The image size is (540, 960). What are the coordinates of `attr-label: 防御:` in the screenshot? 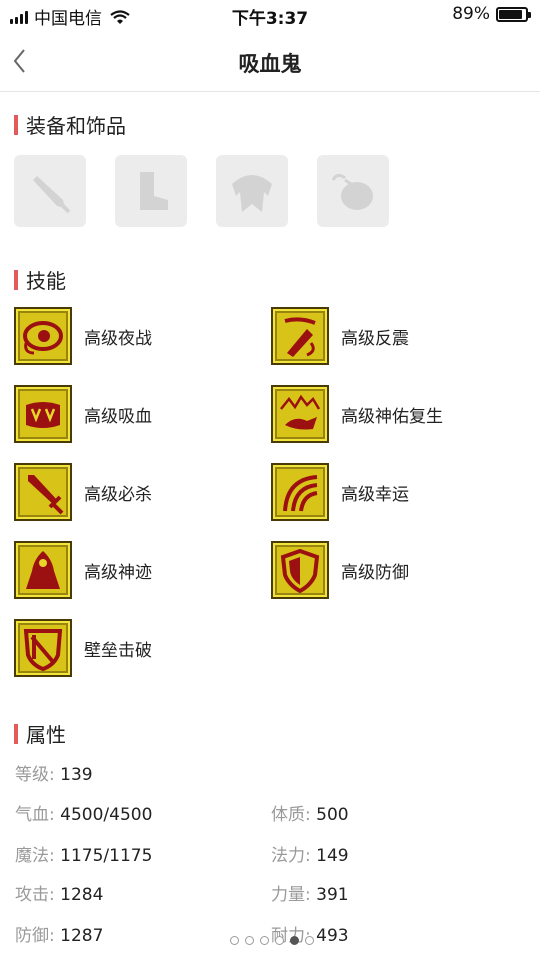 It's located at (35, 936).